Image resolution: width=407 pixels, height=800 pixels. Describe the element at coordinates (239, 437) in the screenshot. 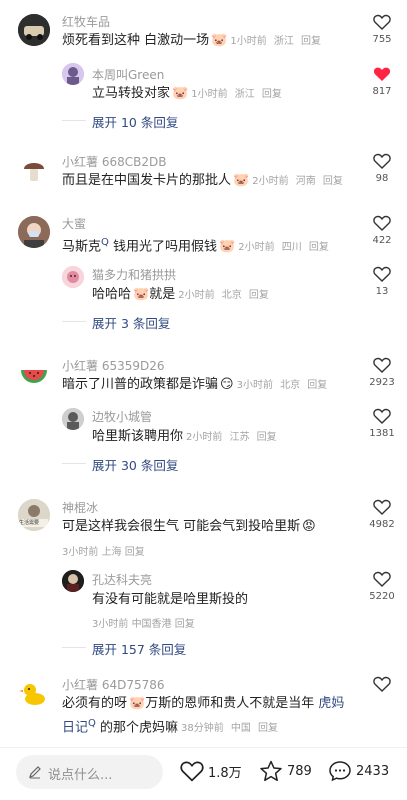

I see `reply-location: 江苏` at that location.